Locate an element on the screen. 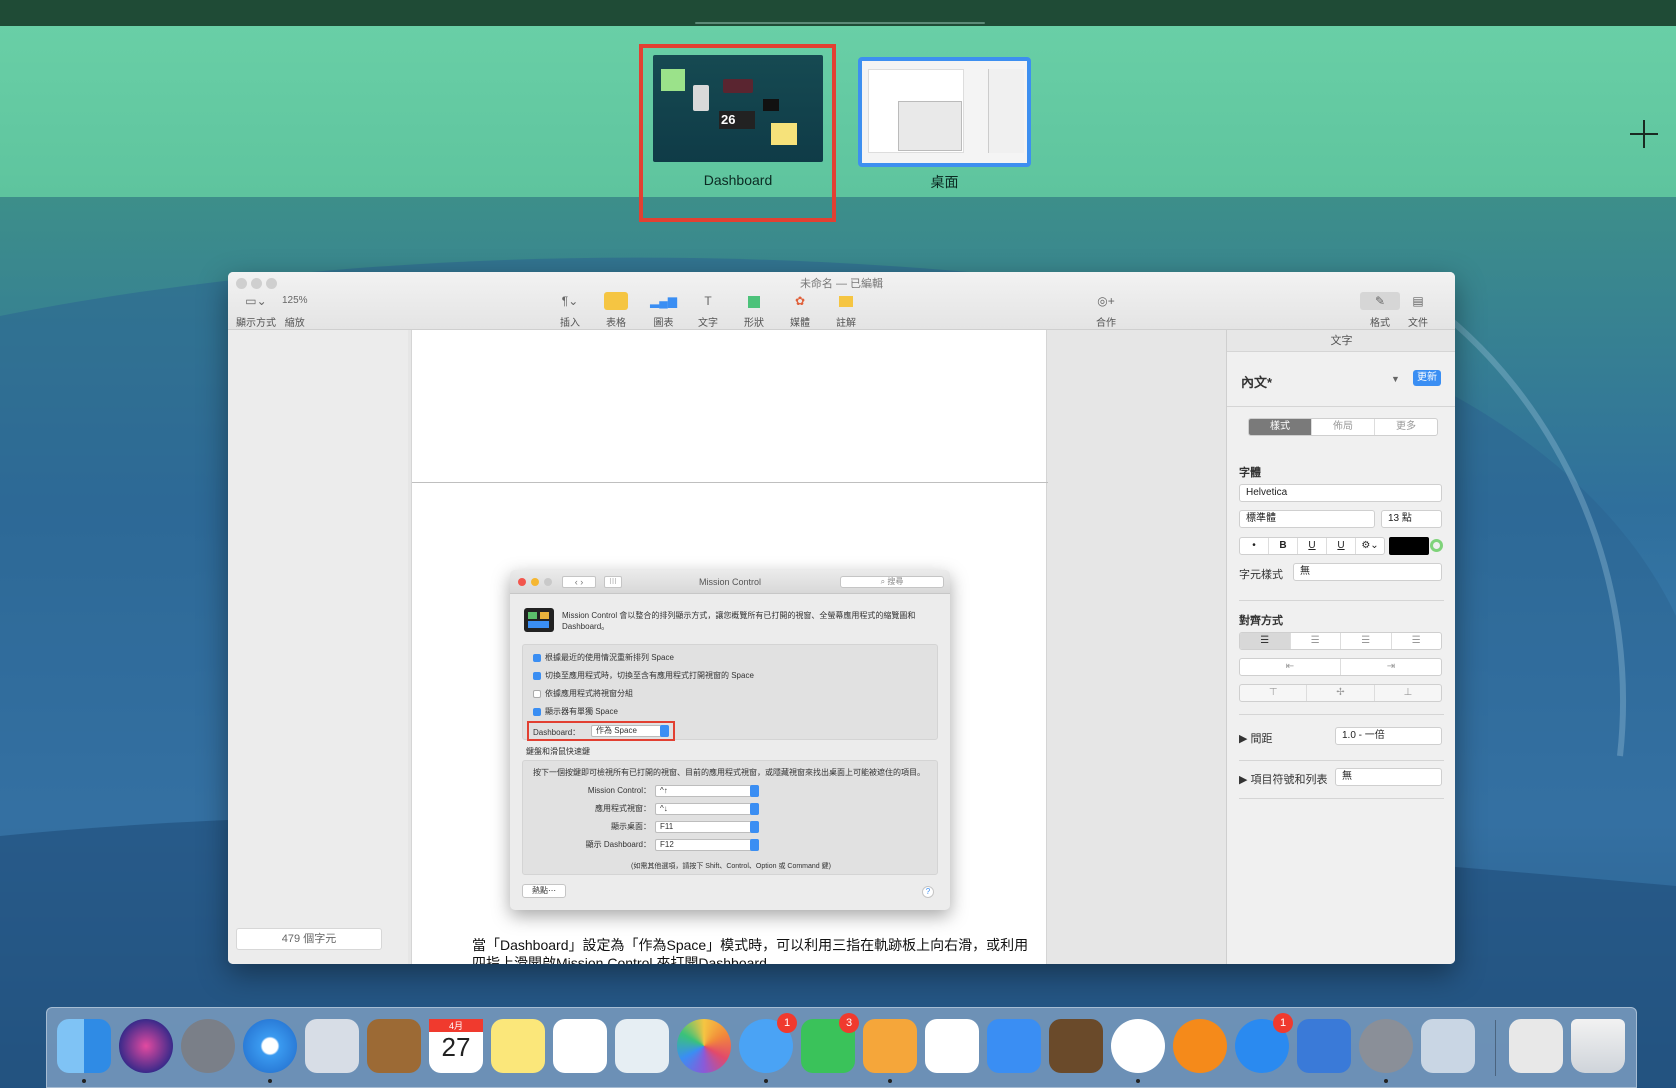 The height and width of the screenshot is (1088, 1676). preview-icon is located at coordinates (1448, 1046).